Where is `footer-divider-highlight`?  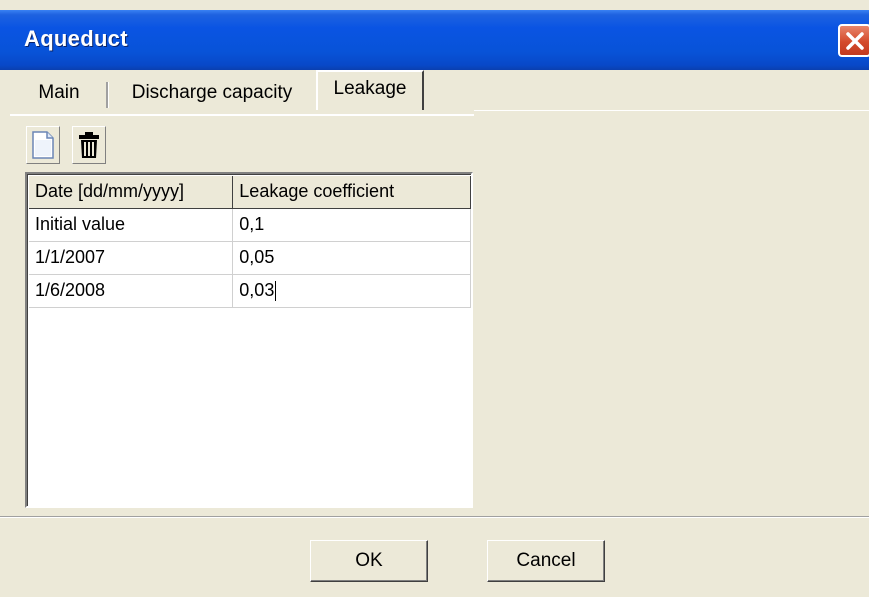
footer-divider-highlight is located at coordinates (434, 517).